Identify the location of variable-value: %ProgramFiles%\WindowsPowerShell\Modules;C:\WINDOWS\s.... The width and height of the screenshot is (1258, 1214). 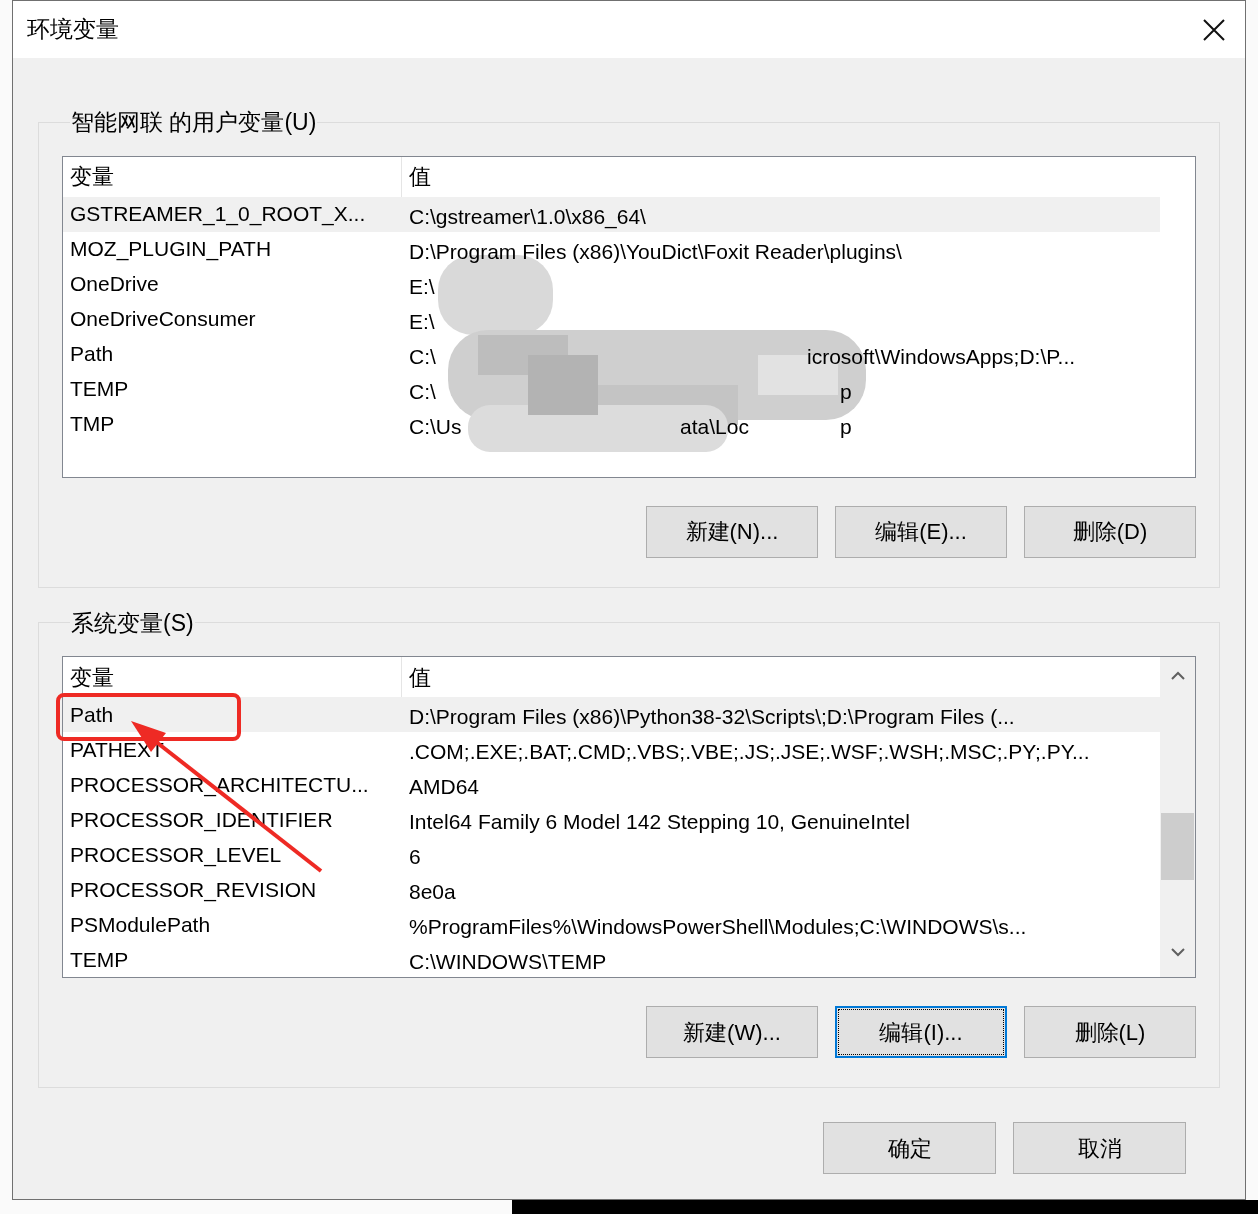
(717, 927).